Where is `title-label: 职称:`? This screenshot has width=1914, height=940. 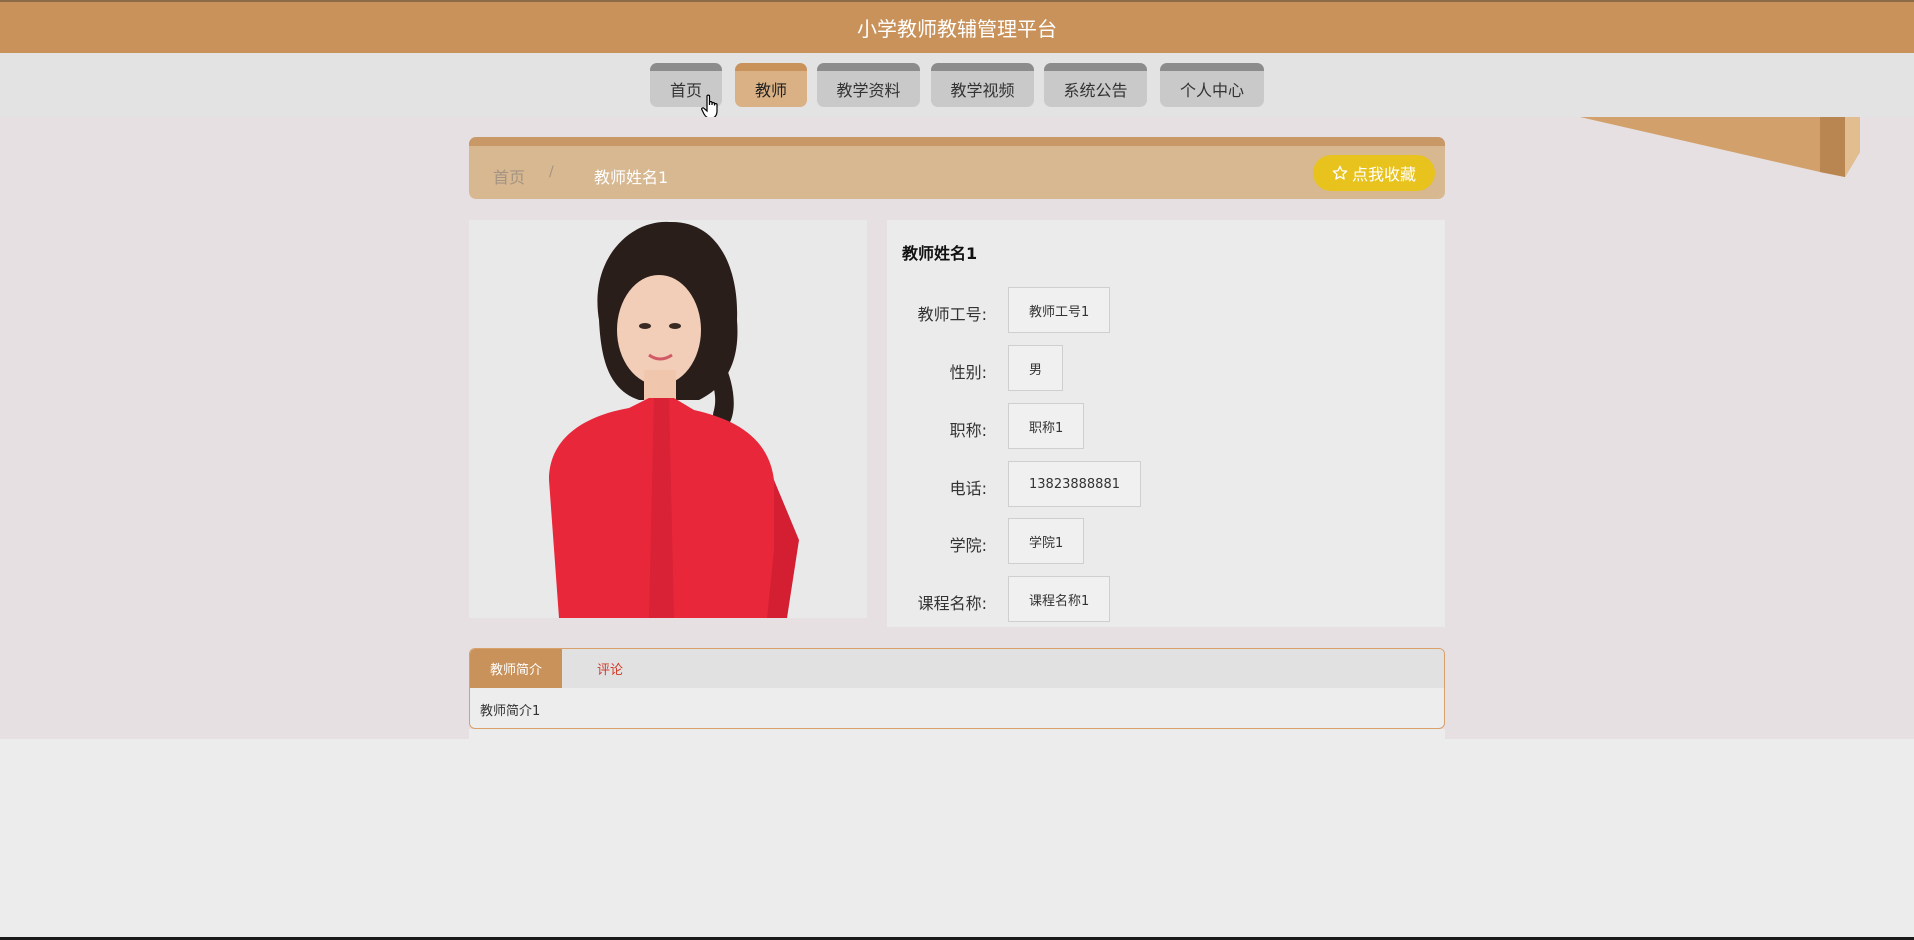
title-label: 职称: is located at coordinates (968, 430).